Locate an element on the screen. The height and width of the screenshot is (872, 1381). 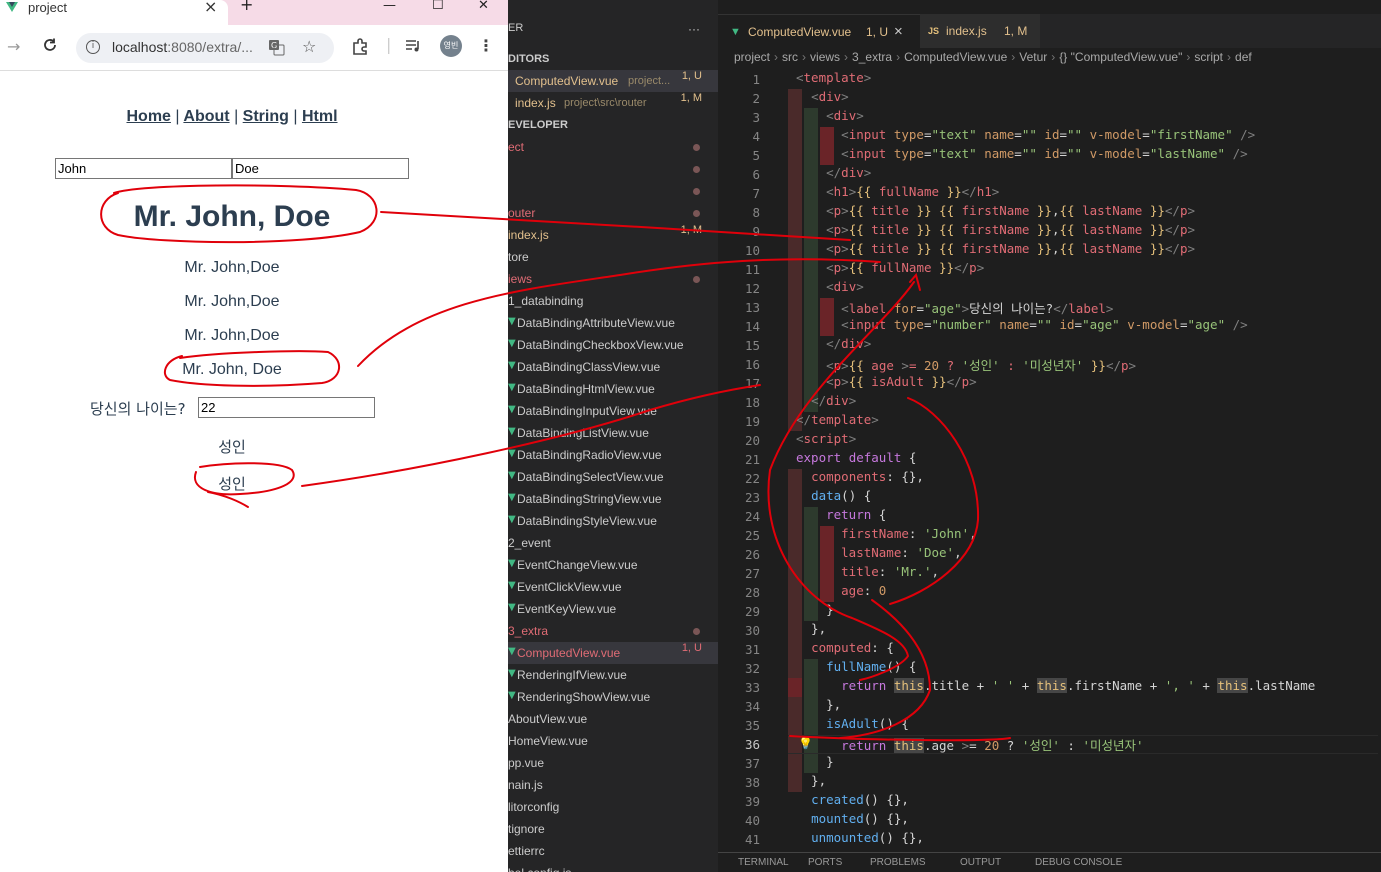
first-name-input is located at coordinates (143, 168).